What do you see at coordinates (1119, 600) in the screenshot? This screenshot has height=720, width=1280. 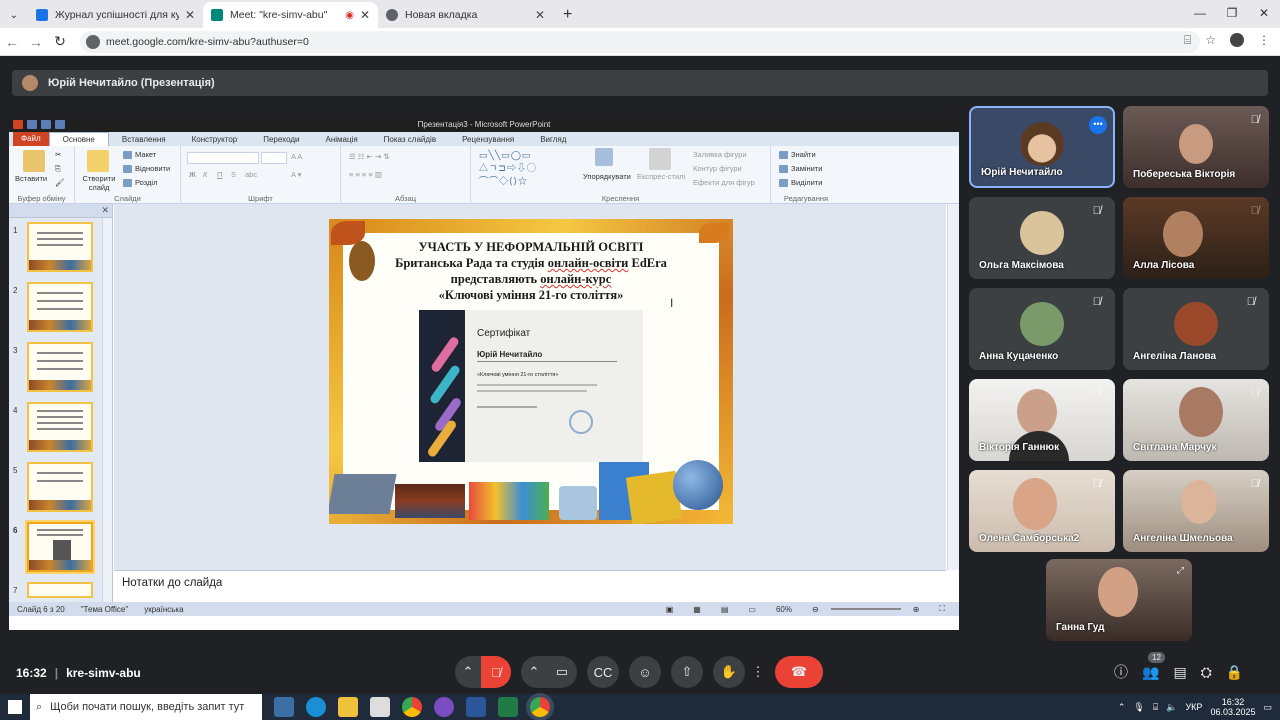 I see `participant-tile: ⤢ Ганна Гуд` at bounding box center [1119, 600].